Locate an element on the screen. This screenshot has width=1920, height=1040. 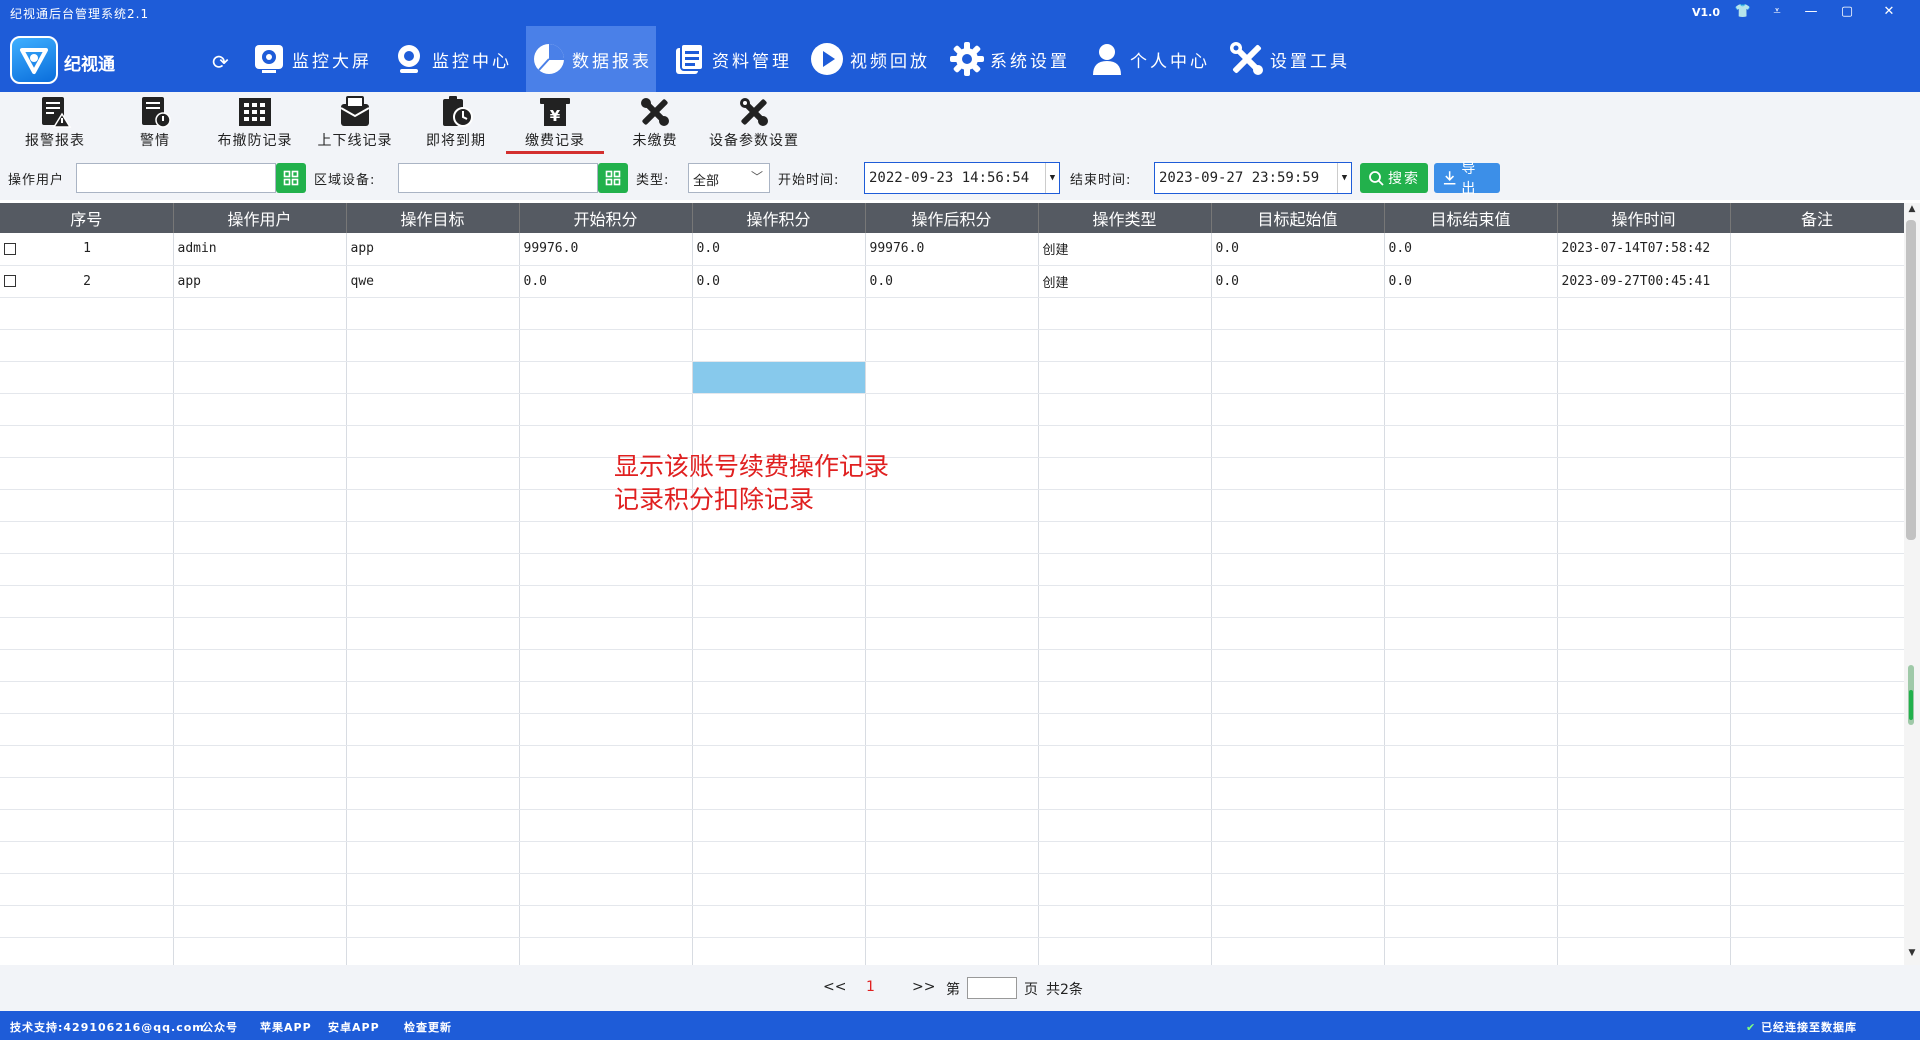
subnav-item-alarm-report: 报警报表 is located at coordinates (55, 124).